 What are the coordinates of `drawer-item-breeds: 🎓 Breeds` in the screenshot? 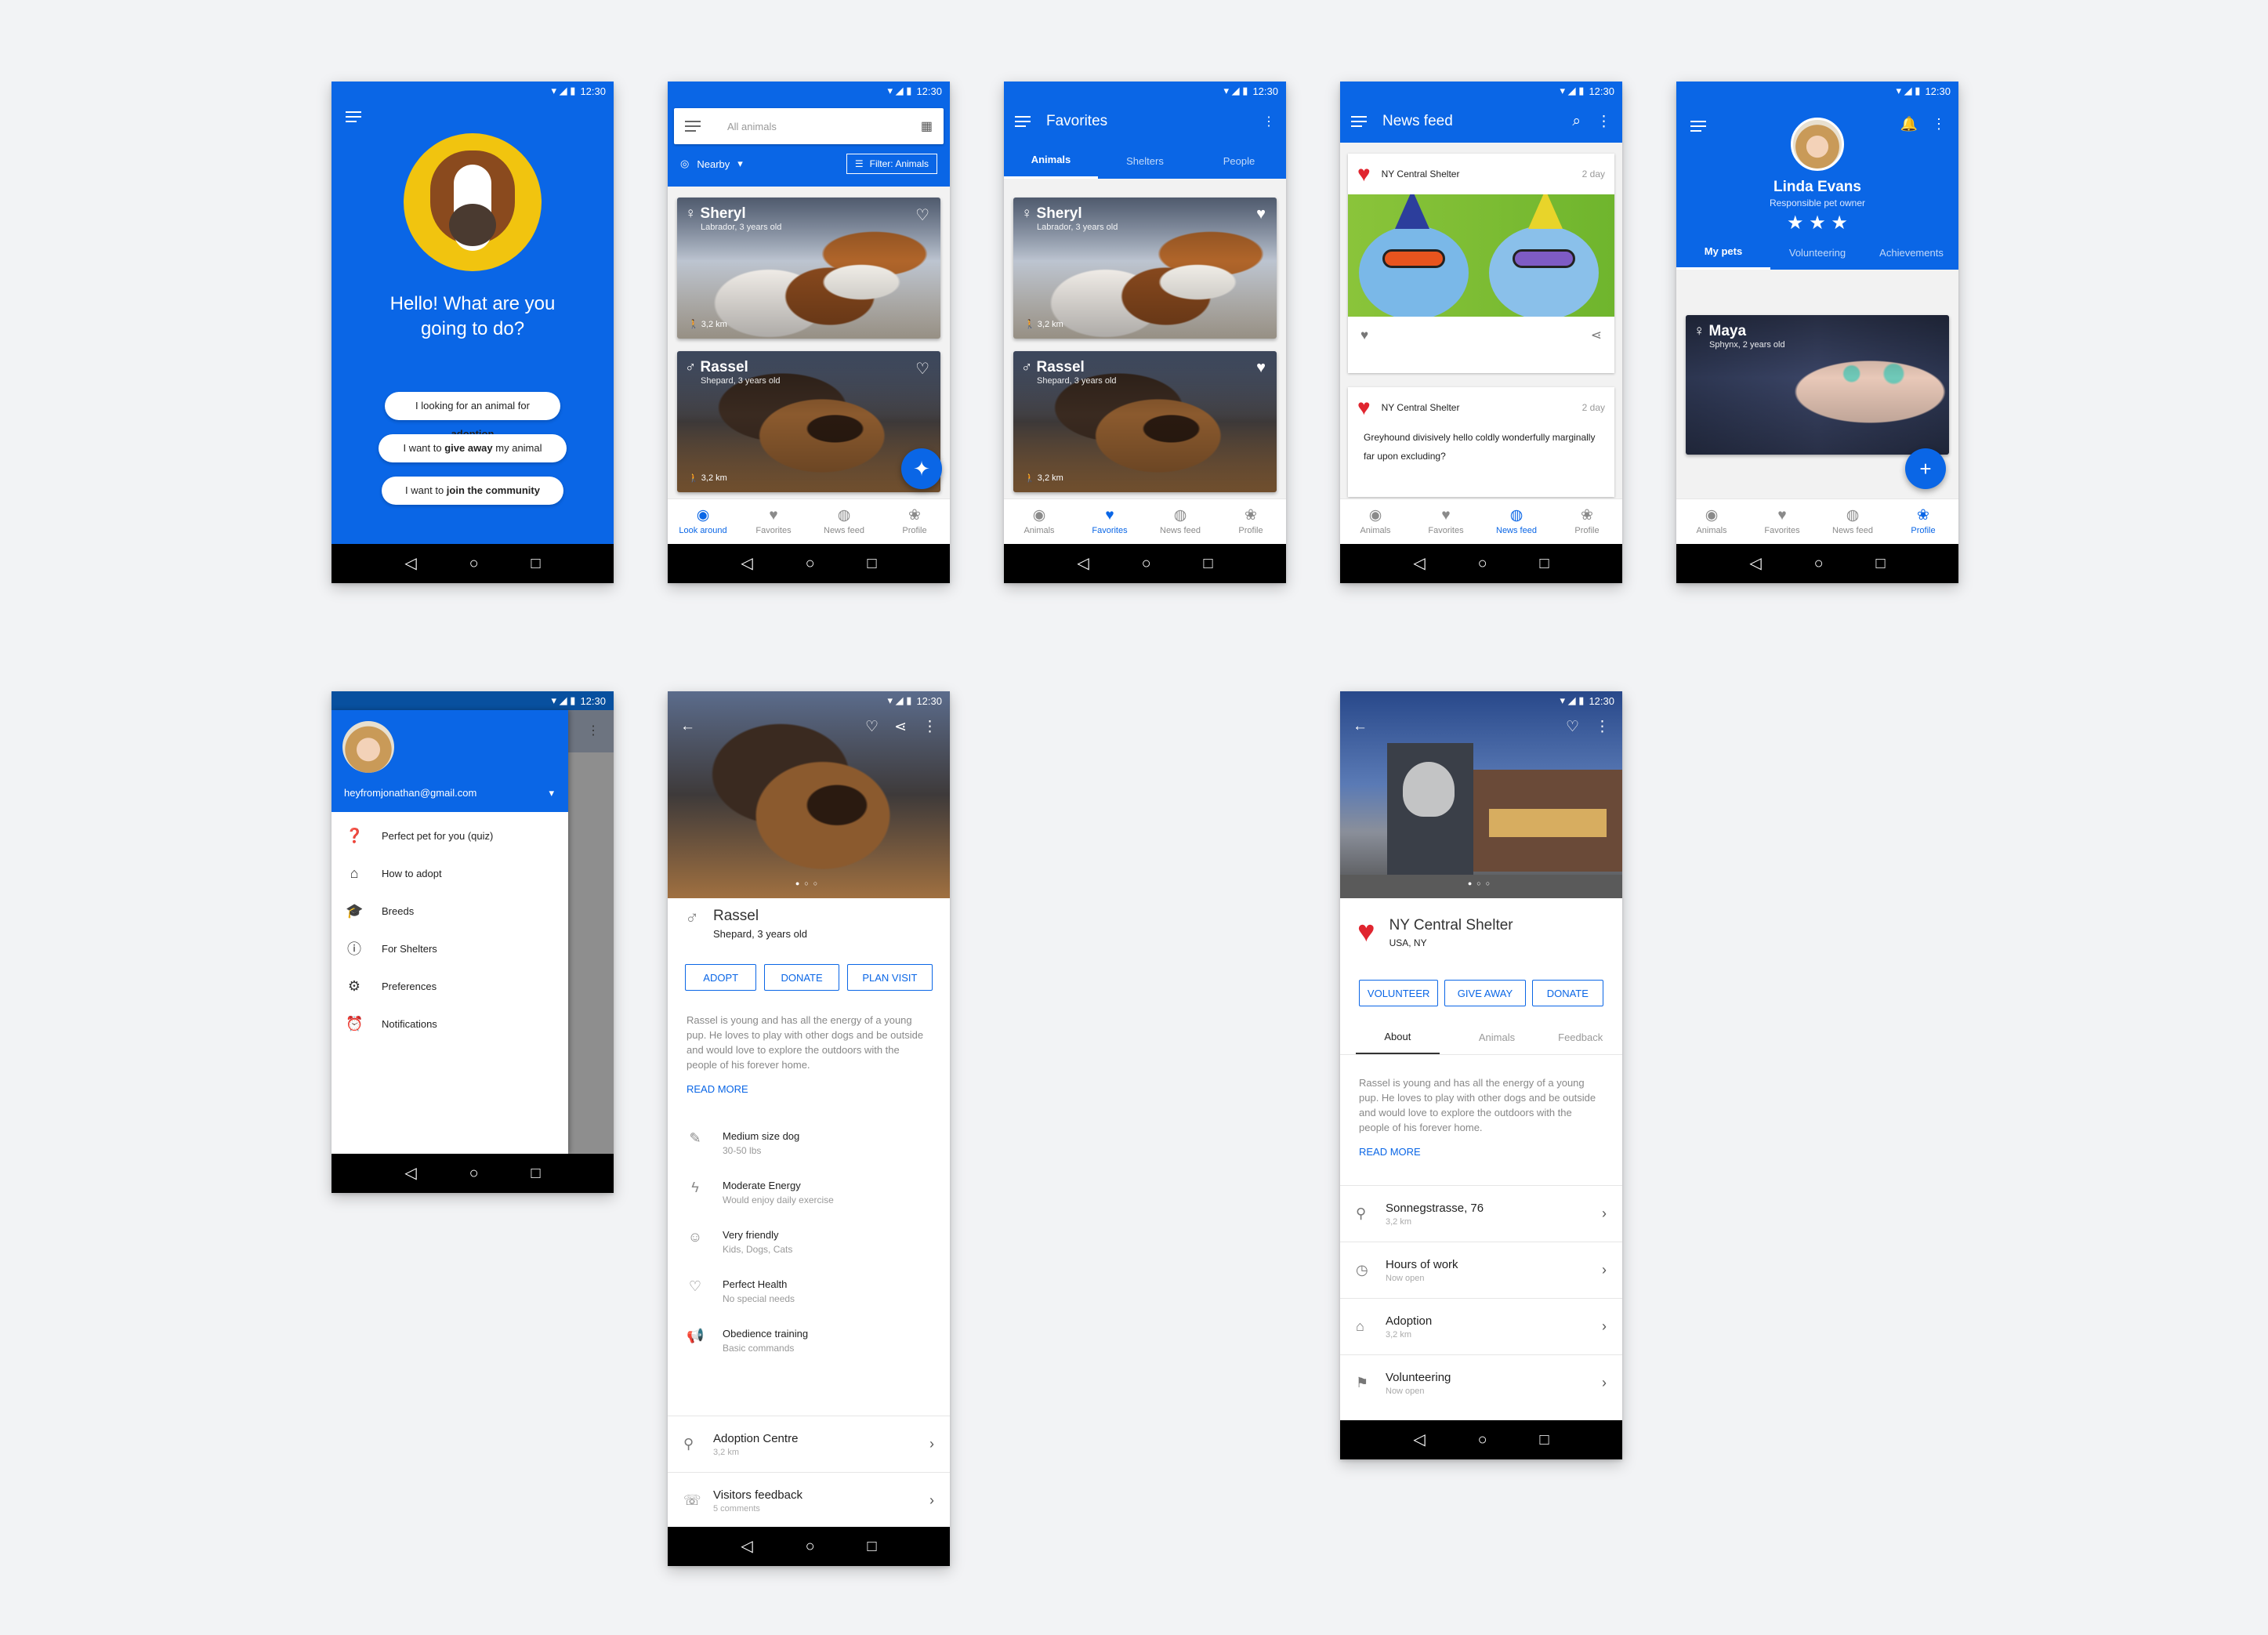 It's located at (450, 911).